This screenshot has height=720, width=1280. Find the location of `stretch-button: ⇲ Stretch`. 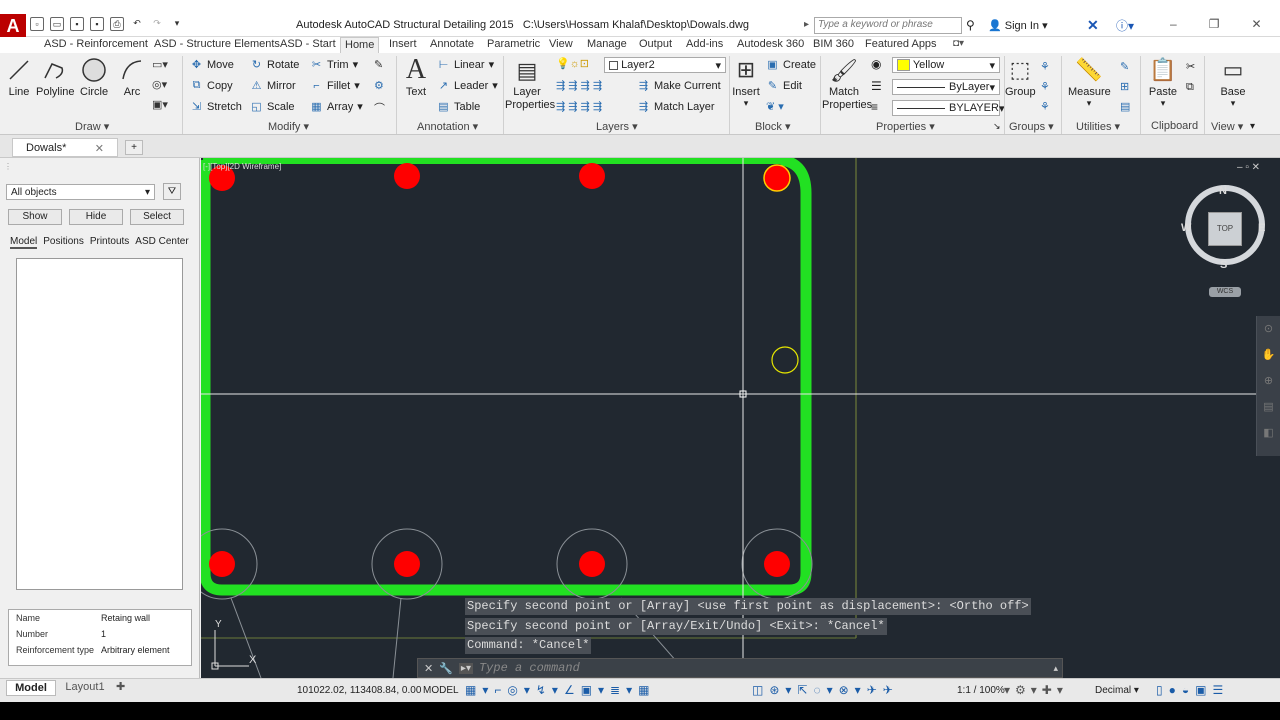

stretch-button: ⇲ Stretch is located at coordinates (216, 107).